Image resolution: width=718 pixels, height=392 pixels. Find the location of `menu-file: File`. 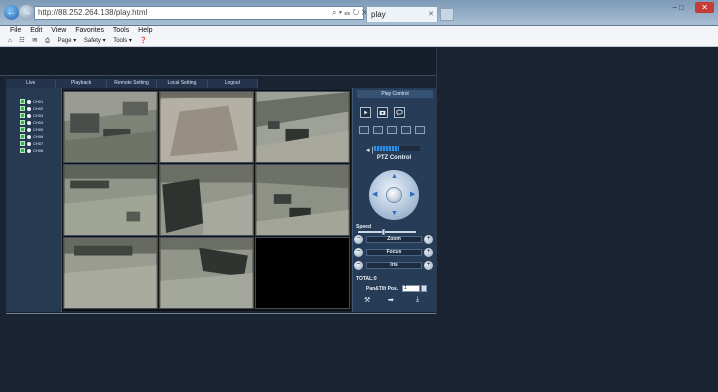

menu-file: File is located at coordinates (15, 30).